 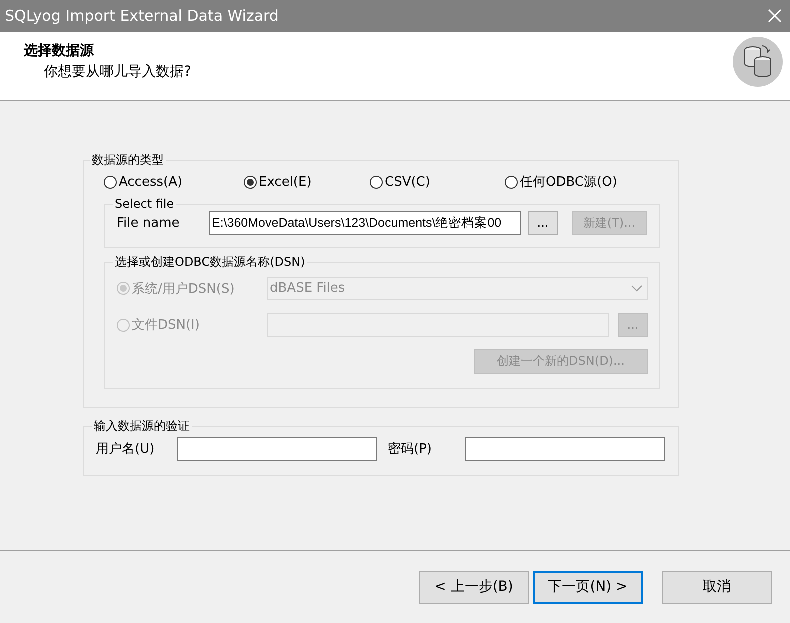 What do you see at coordinates (565, 449) in the screenshot?
I see `password-field` at bounding box center [565, 449].